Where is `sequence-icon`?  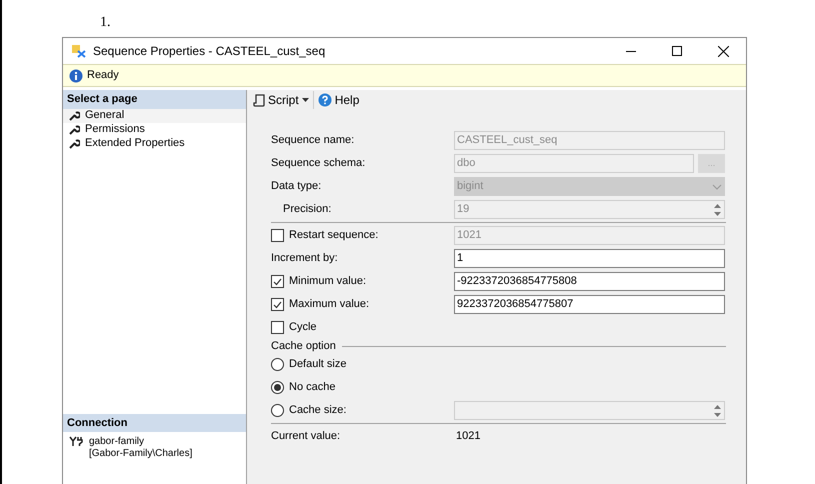
sequence-icon is located at coordinates (79, 51).